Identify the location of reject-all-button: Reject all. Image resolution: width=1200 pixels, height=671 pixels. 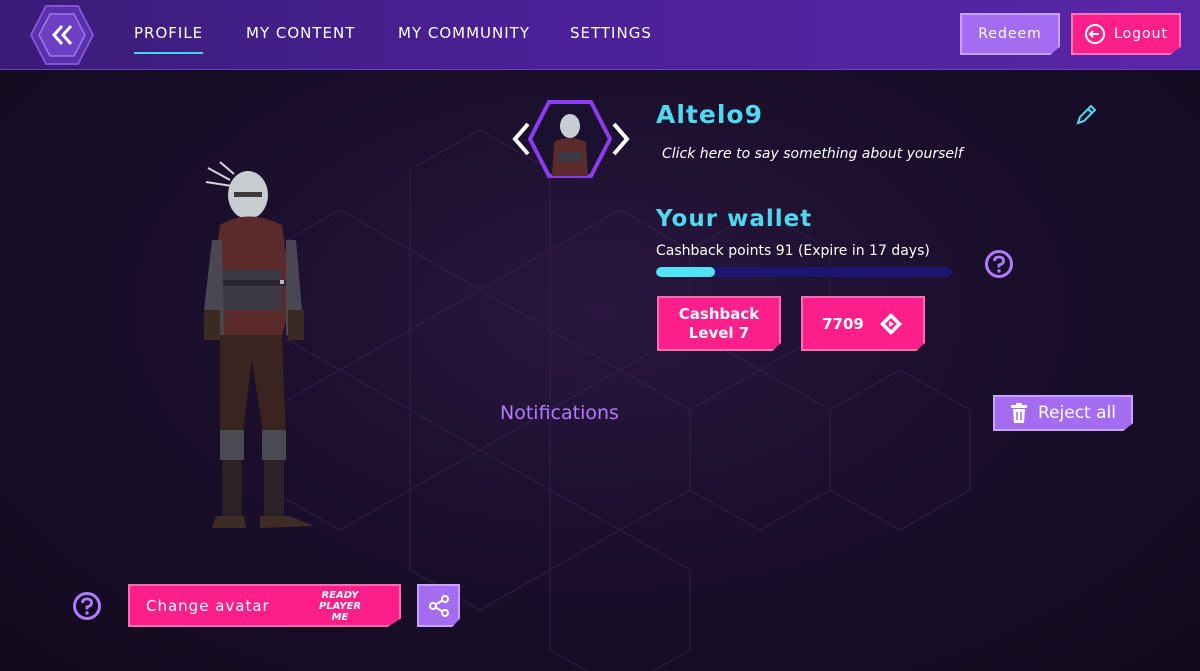
(1063, 413).